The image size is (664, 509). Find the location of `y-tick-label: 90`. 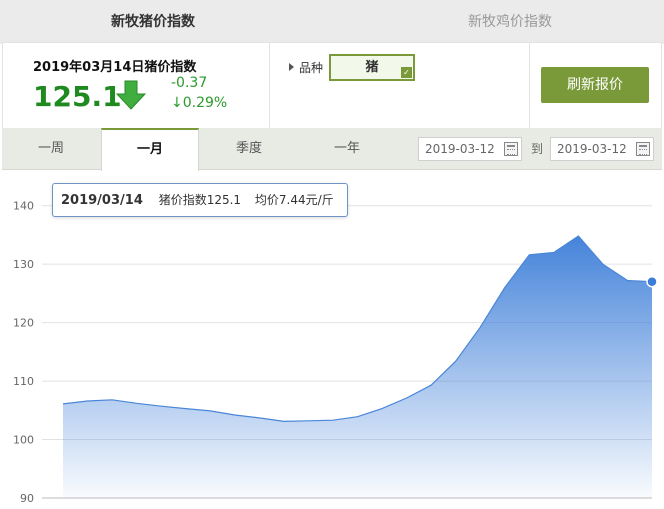

y-tick-label: 90 is located at coordinates (27, 498).